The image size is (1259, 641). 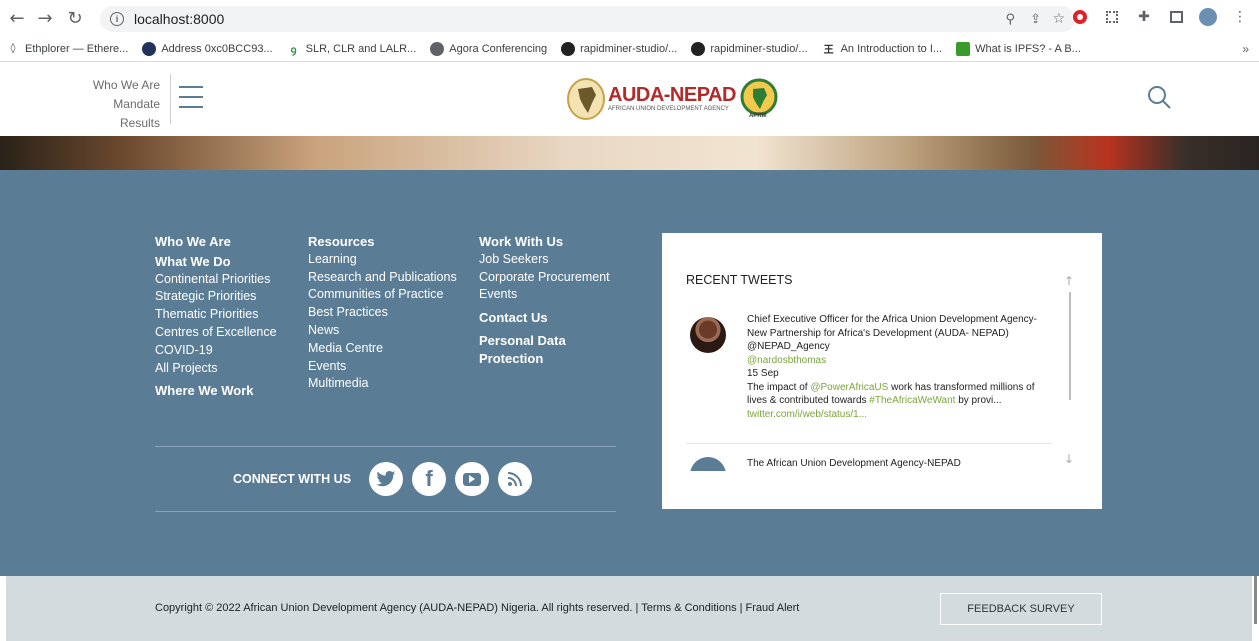 What do you see at coordinates (869, 443) in the screenshot?
I see `tweet-divider` at bounding box center [869, 443].